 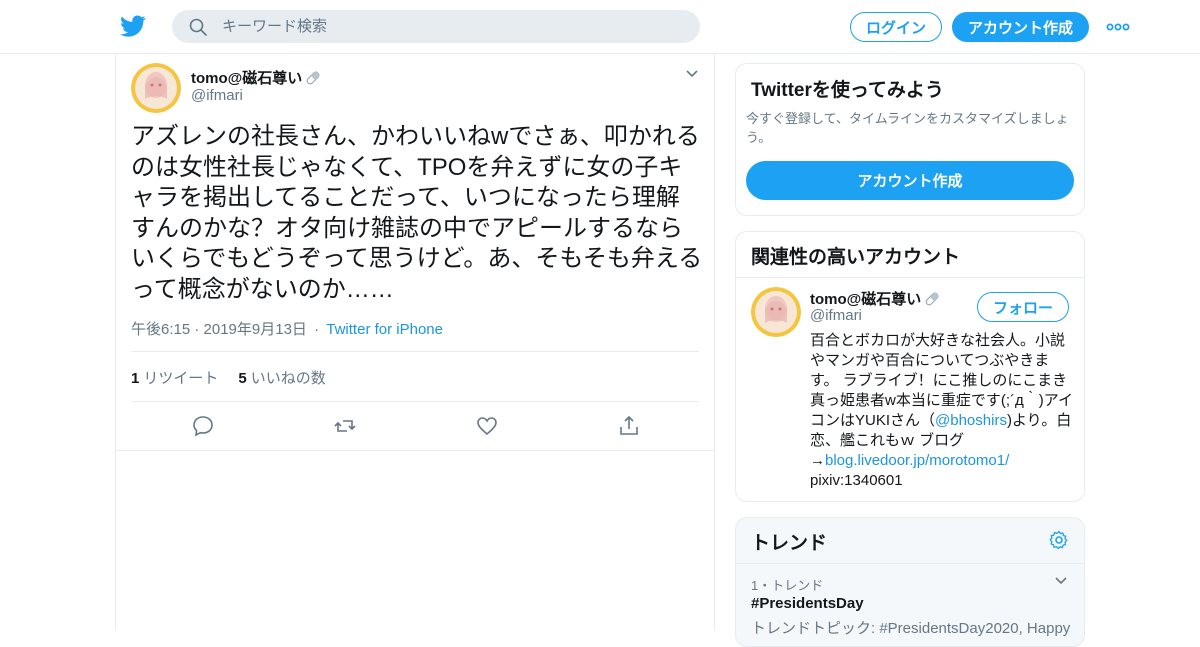 What do you see at coordinates (1059, 540) in the screenshot?
I see `gear-icon` at bounding box center [1059, 540].